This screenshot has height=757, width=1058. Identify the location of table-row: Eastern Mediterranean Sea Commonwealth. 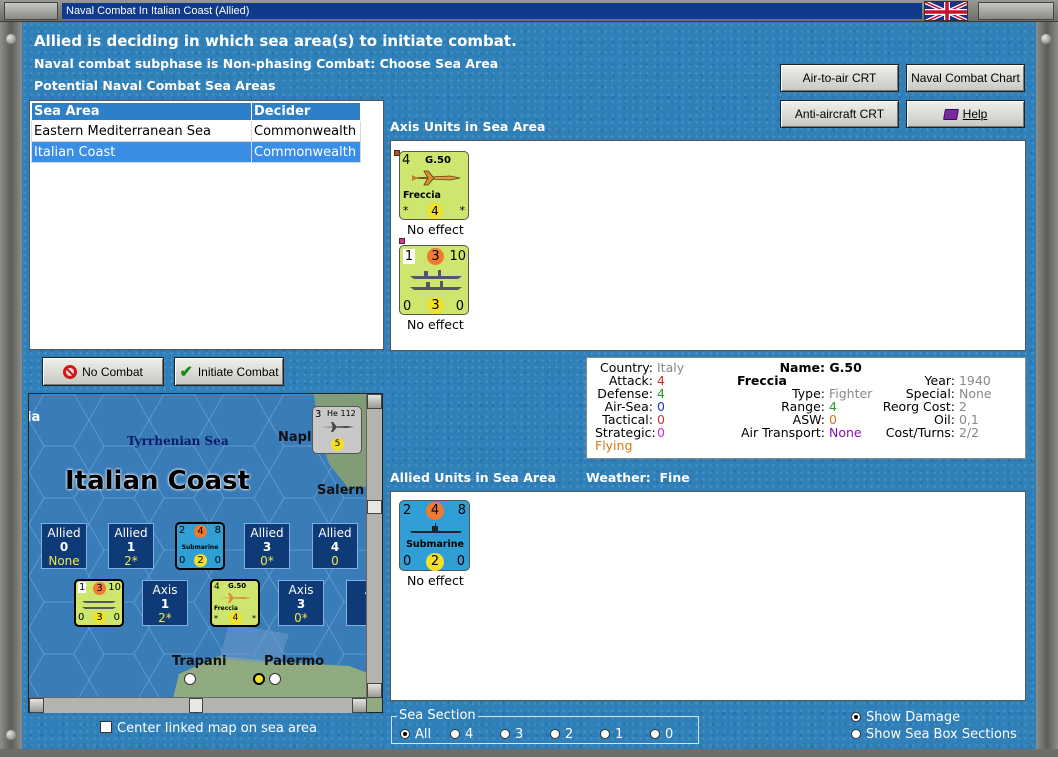
(196, 131).